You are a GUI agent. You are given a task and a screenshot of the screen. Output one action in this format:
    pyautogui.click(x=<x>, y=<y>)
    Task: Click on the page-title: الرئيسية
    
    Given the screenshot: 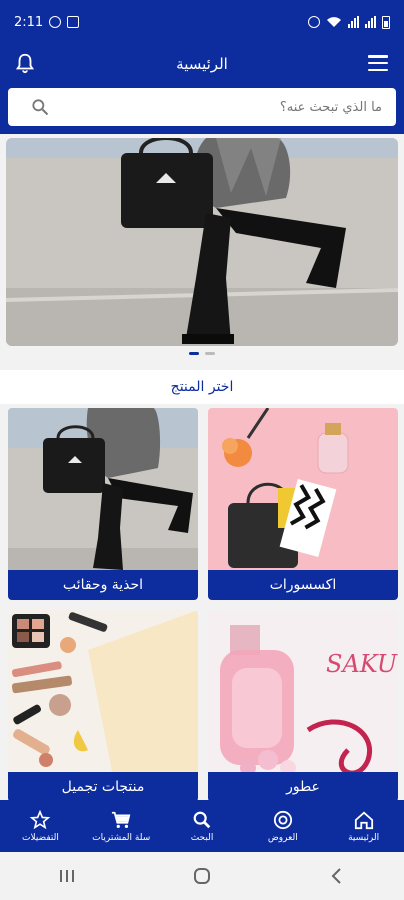 What is the action you would take?
    pyautogui.click(x=202, y=64)
    